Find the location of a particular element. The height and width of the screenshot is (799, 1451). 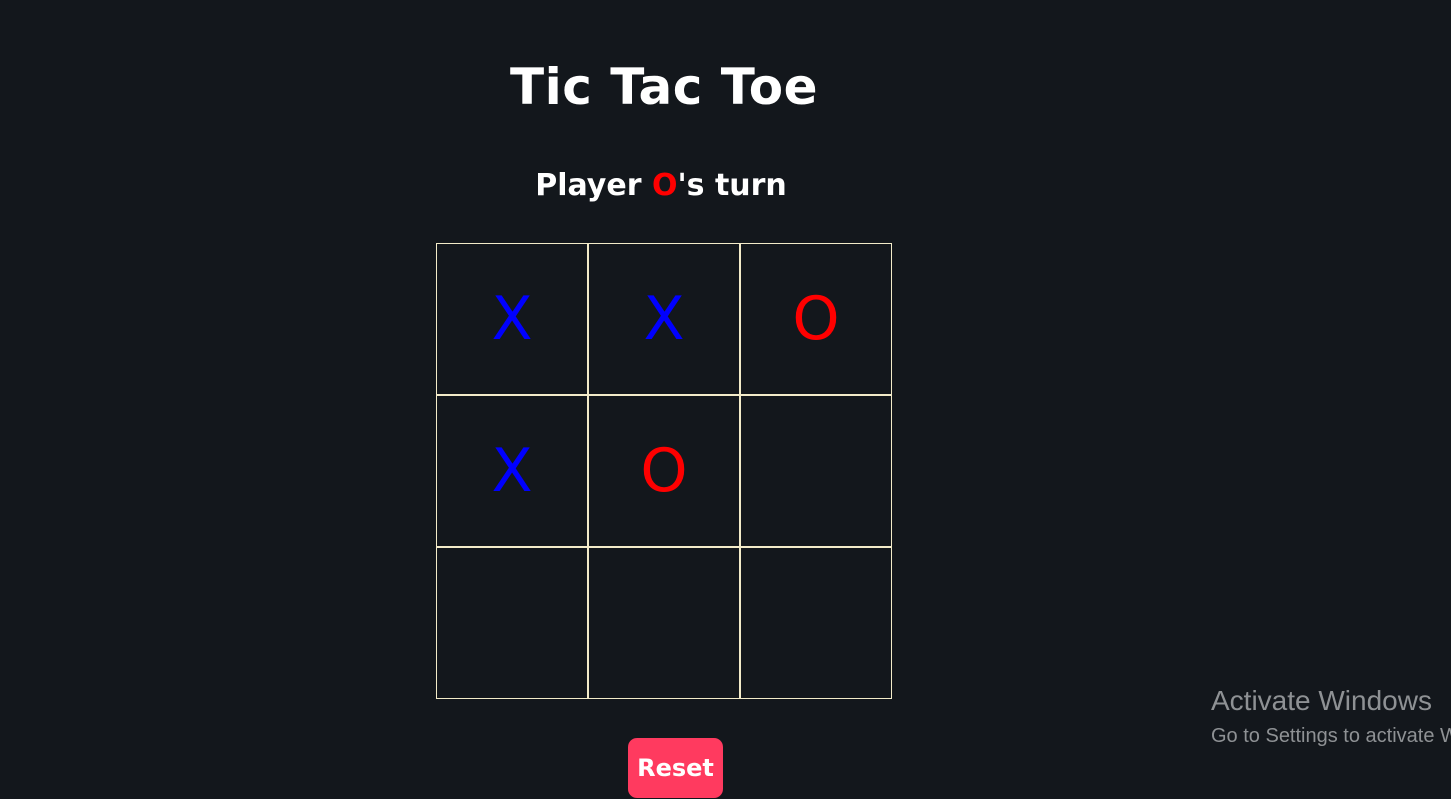

watermark-subtitle: Go to Settings to activate Windows. is located at coordinates (1331, 736).